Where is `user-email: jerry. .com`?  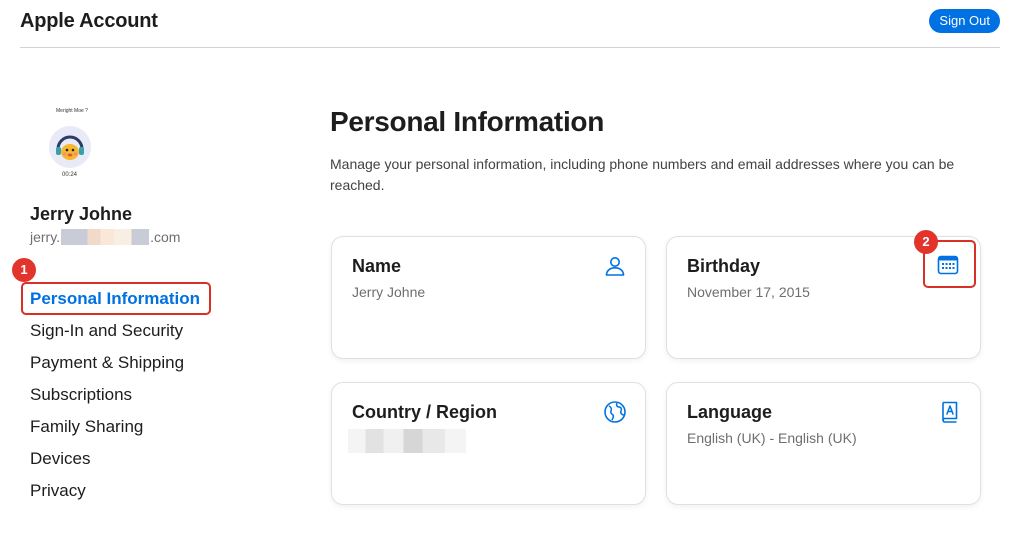 user-email: jerry. .com is located at coordinates (105, 237).